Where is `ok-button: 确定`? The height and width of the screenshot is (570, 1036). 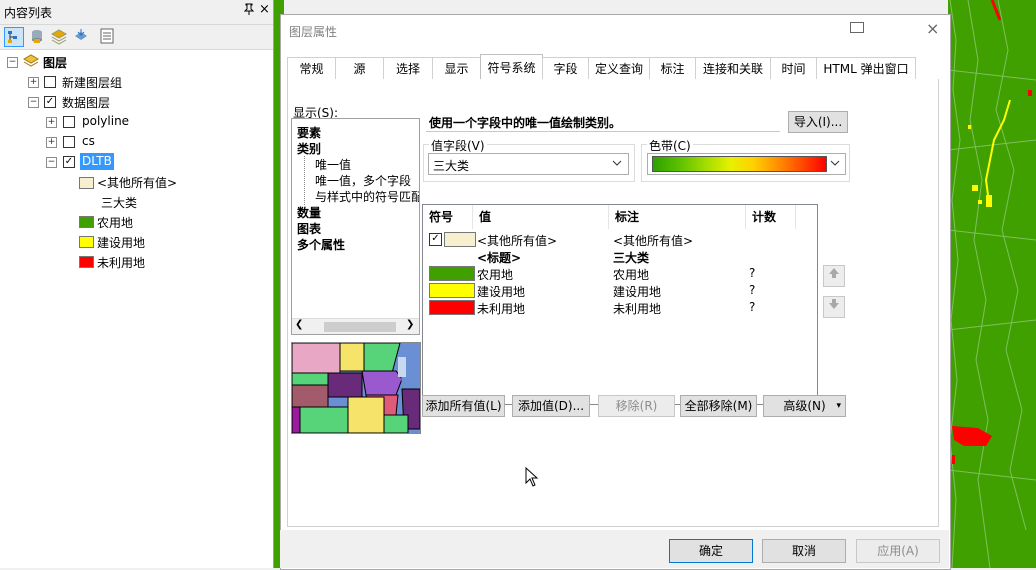 ok-button: 确定 is located at coordinates (711, 551).